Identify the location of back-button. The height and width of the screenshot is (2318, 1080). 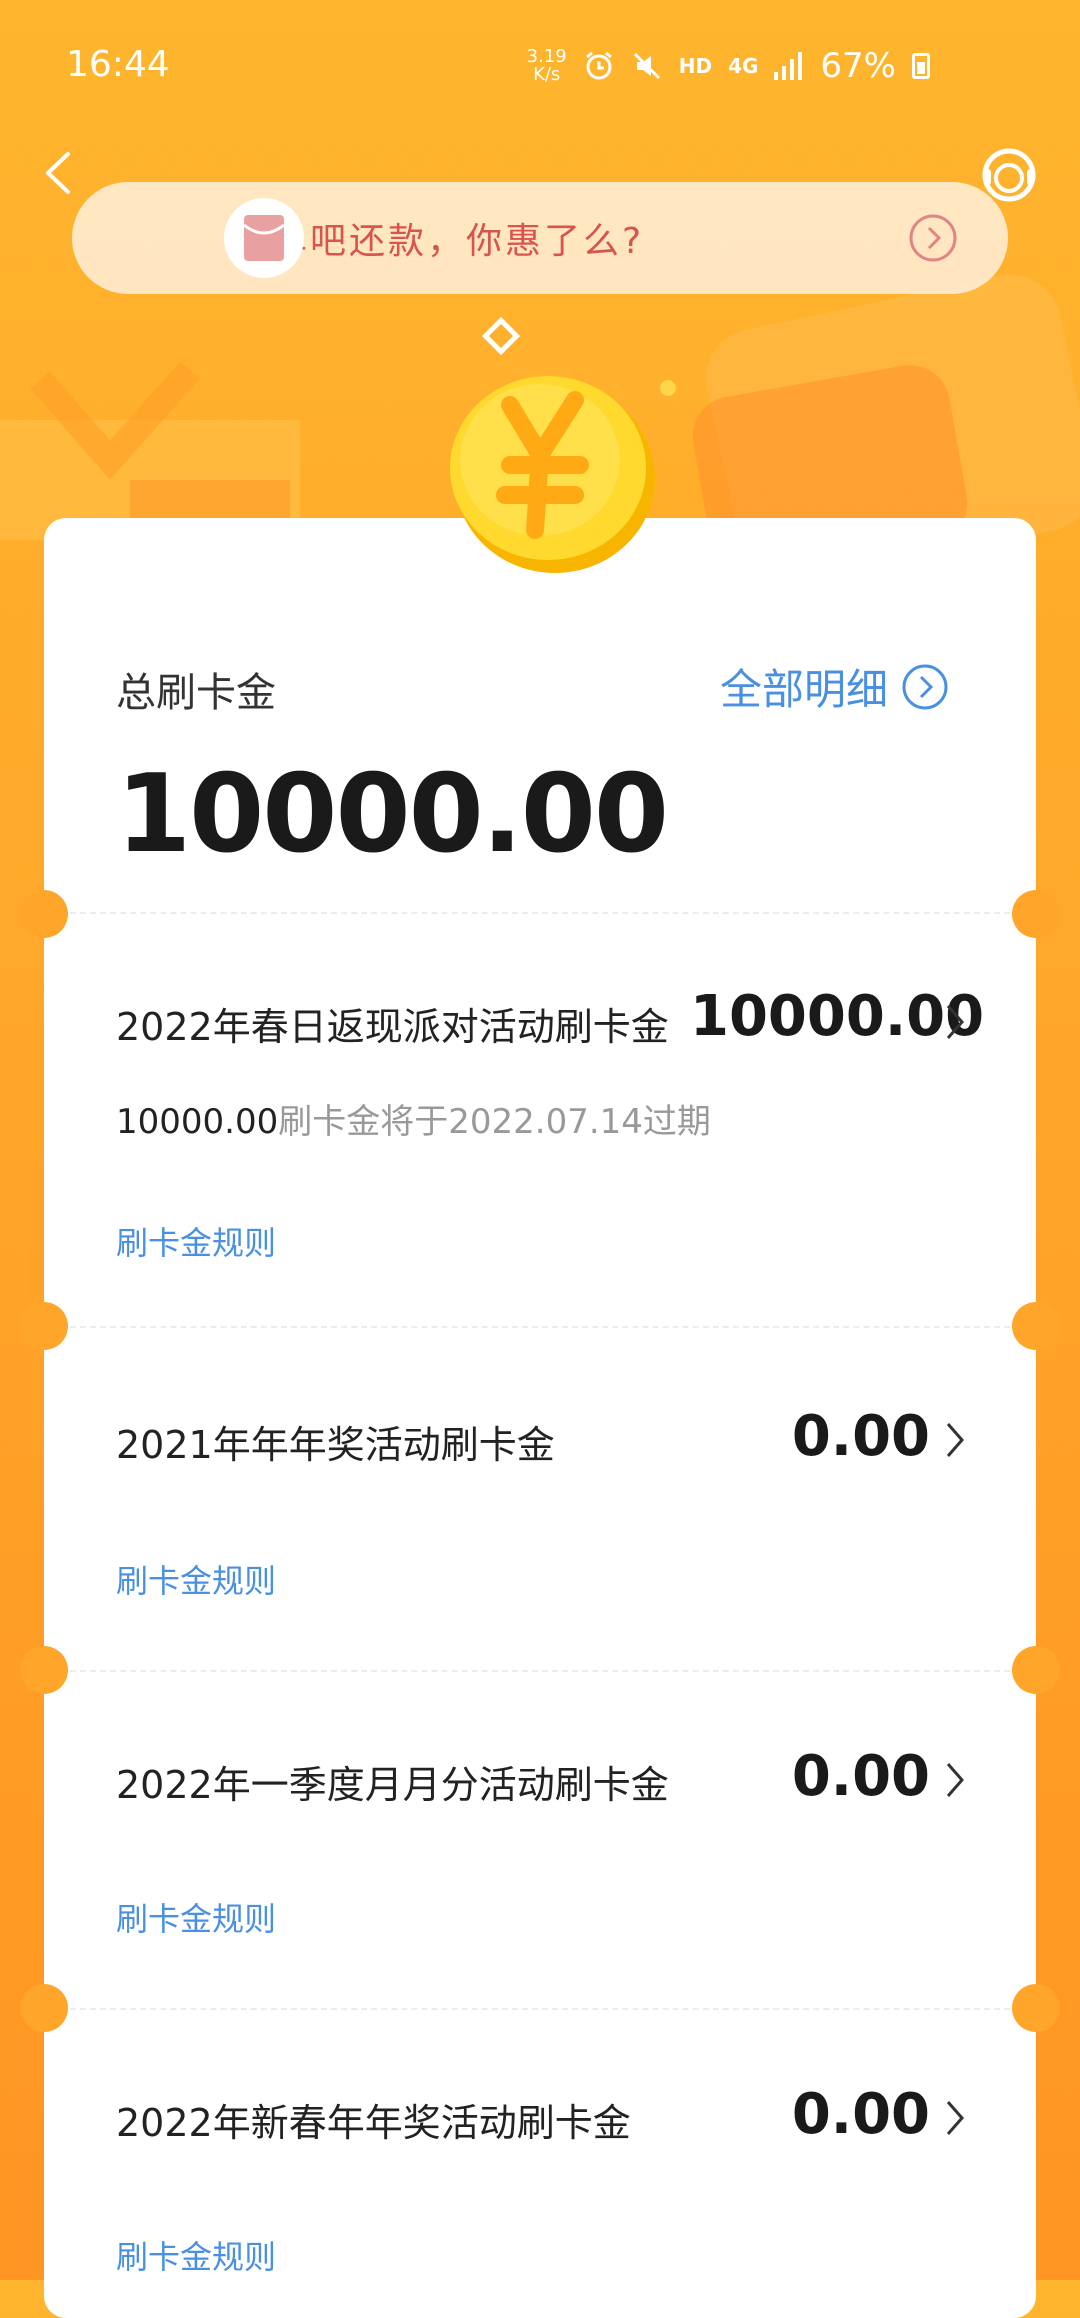
(61, 173).